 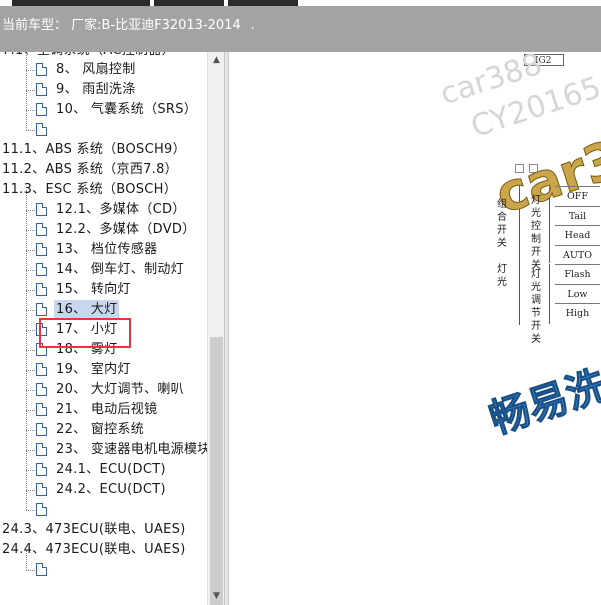 What do you see at coordinates (94, 149) in the screenshot?
I see `tree-item-label: 11.1、ABS 系统（BOSCH9）` at bounding box center [94, 149].